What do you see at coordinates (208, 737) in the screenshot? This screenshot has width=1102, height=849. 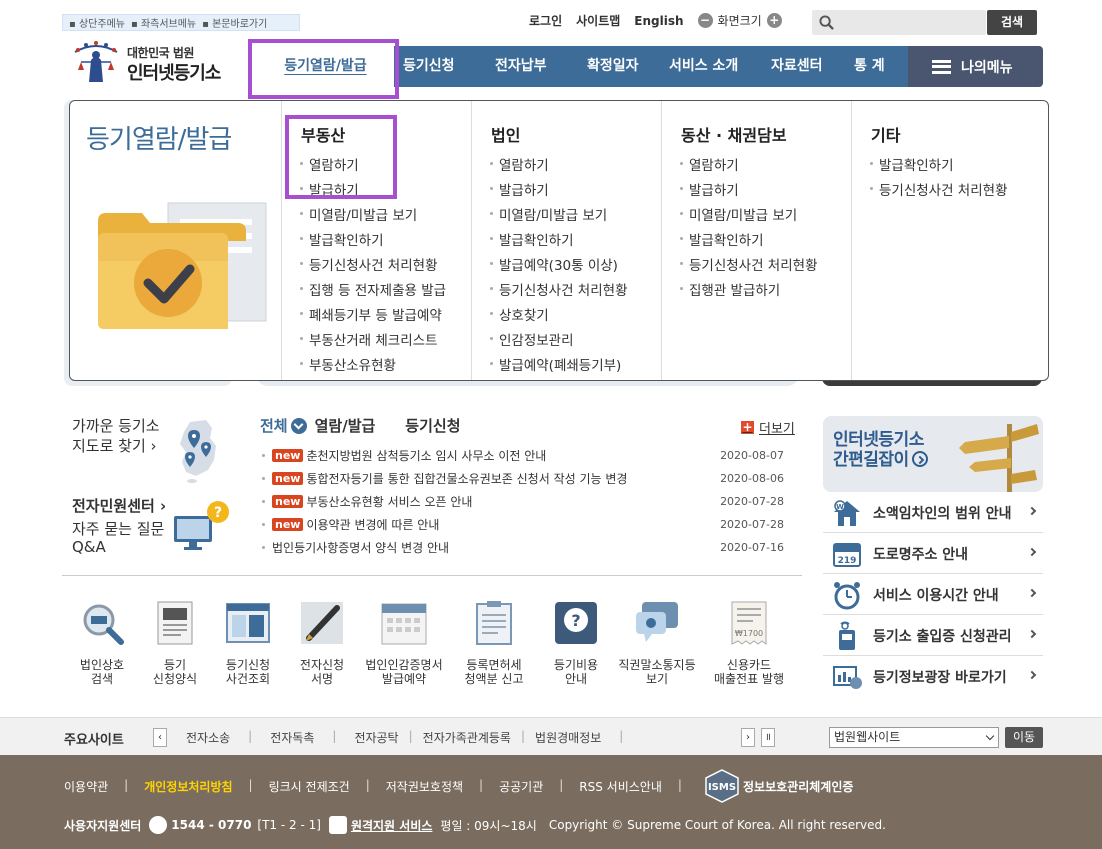 I see `site-link: 전자소송` at bounding box center [208, 737].